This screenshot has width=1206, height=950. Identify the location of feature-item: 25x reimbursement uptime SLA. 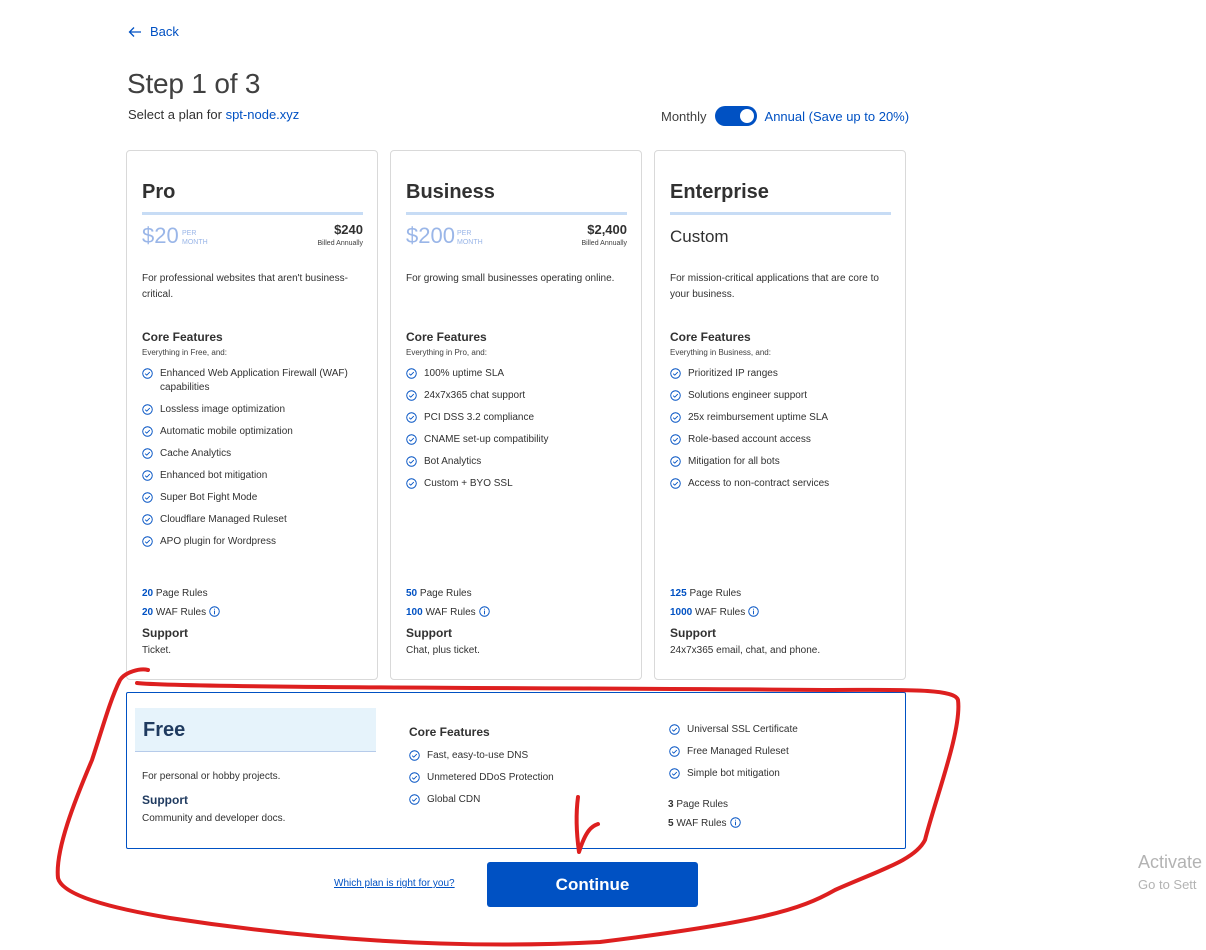
(786, 418).